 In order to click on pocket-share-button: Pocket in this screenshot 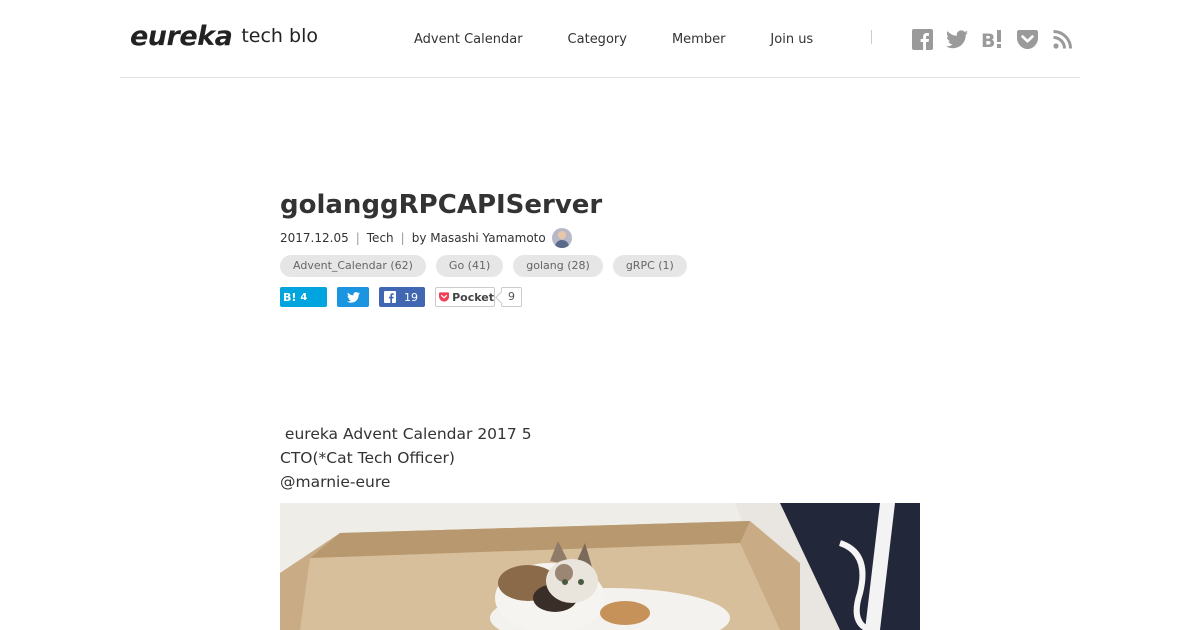, I will do `click(465, 297)`.